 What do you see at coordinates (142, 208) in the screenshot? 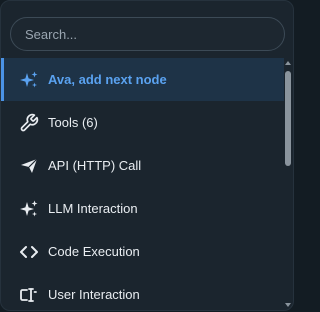
I see `menu-item-llm-interaction: LLM Interaction` at bounding box center [142, 208].